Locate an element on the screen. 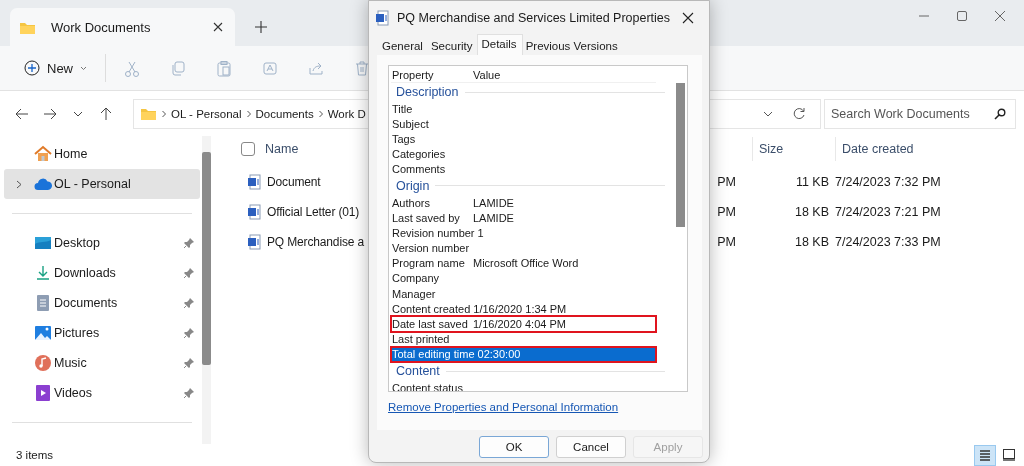  sidebar-label: Documents is located at coordinates (86, 303).